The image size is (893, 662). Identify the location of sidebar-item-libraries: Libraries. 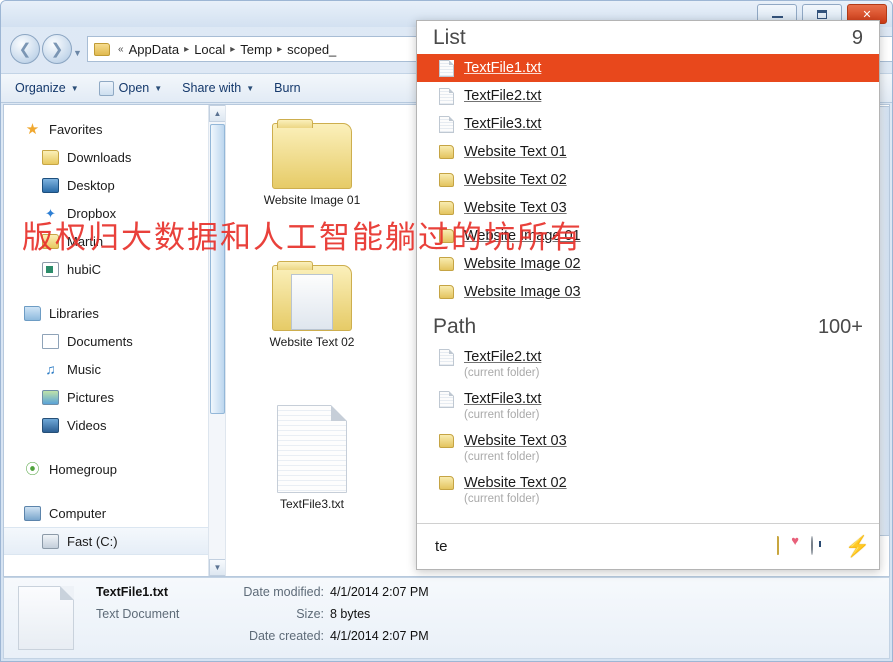
(114, 313).